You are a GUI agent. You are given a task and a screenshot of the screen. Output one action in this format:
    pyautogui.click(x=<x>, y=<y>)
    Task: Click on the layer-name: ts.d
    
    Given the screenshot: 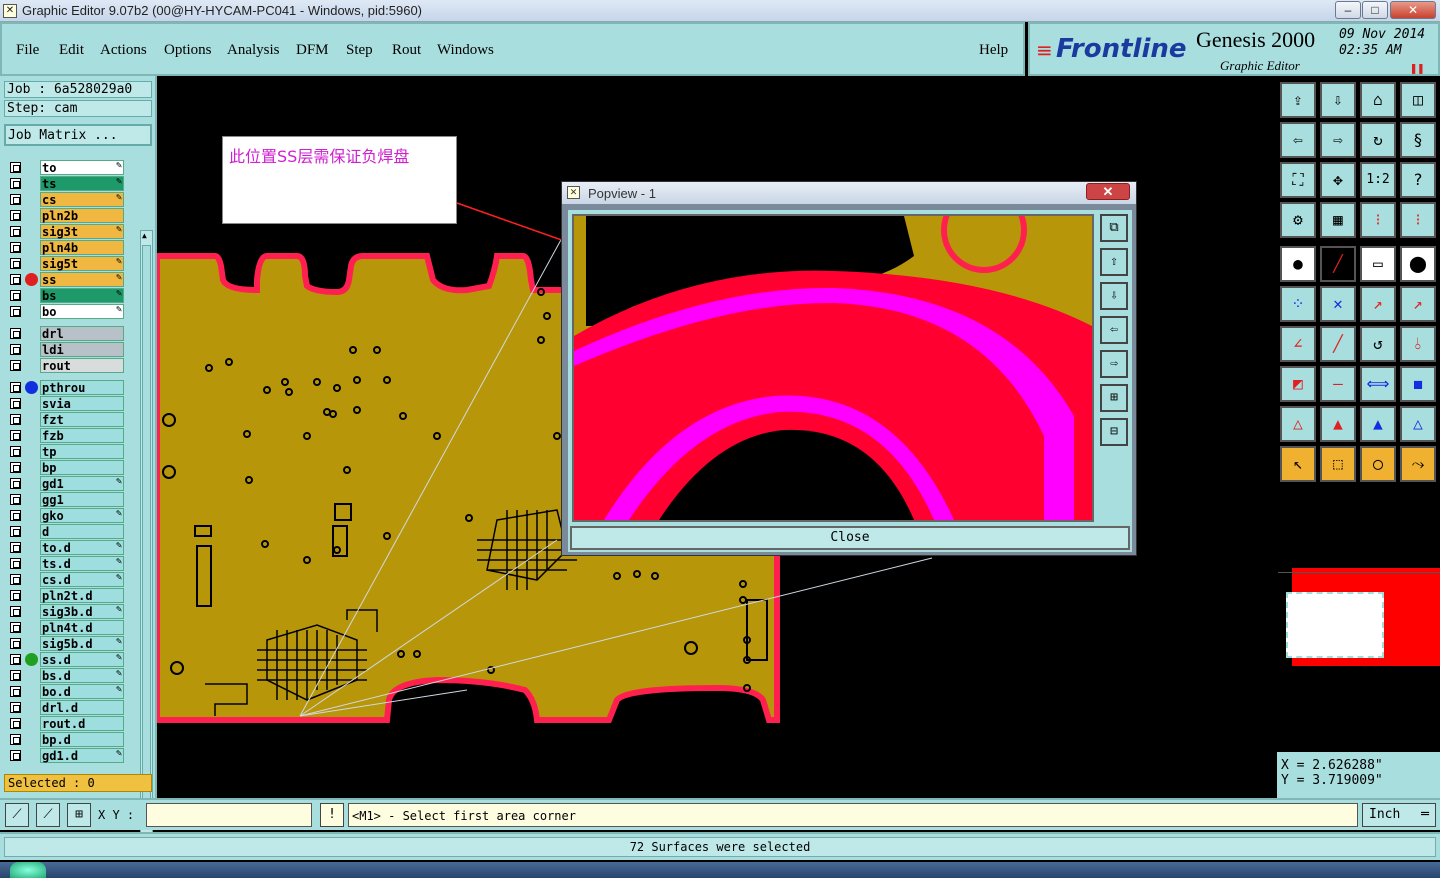 What is the action you would take?
    pyautogui.click(x=82, y=563)
    